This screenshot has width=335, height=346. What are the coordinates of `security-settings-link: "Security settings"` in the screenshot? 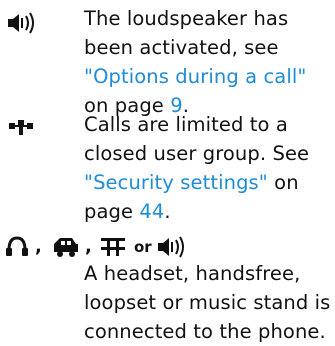 It's located at (176, 182).